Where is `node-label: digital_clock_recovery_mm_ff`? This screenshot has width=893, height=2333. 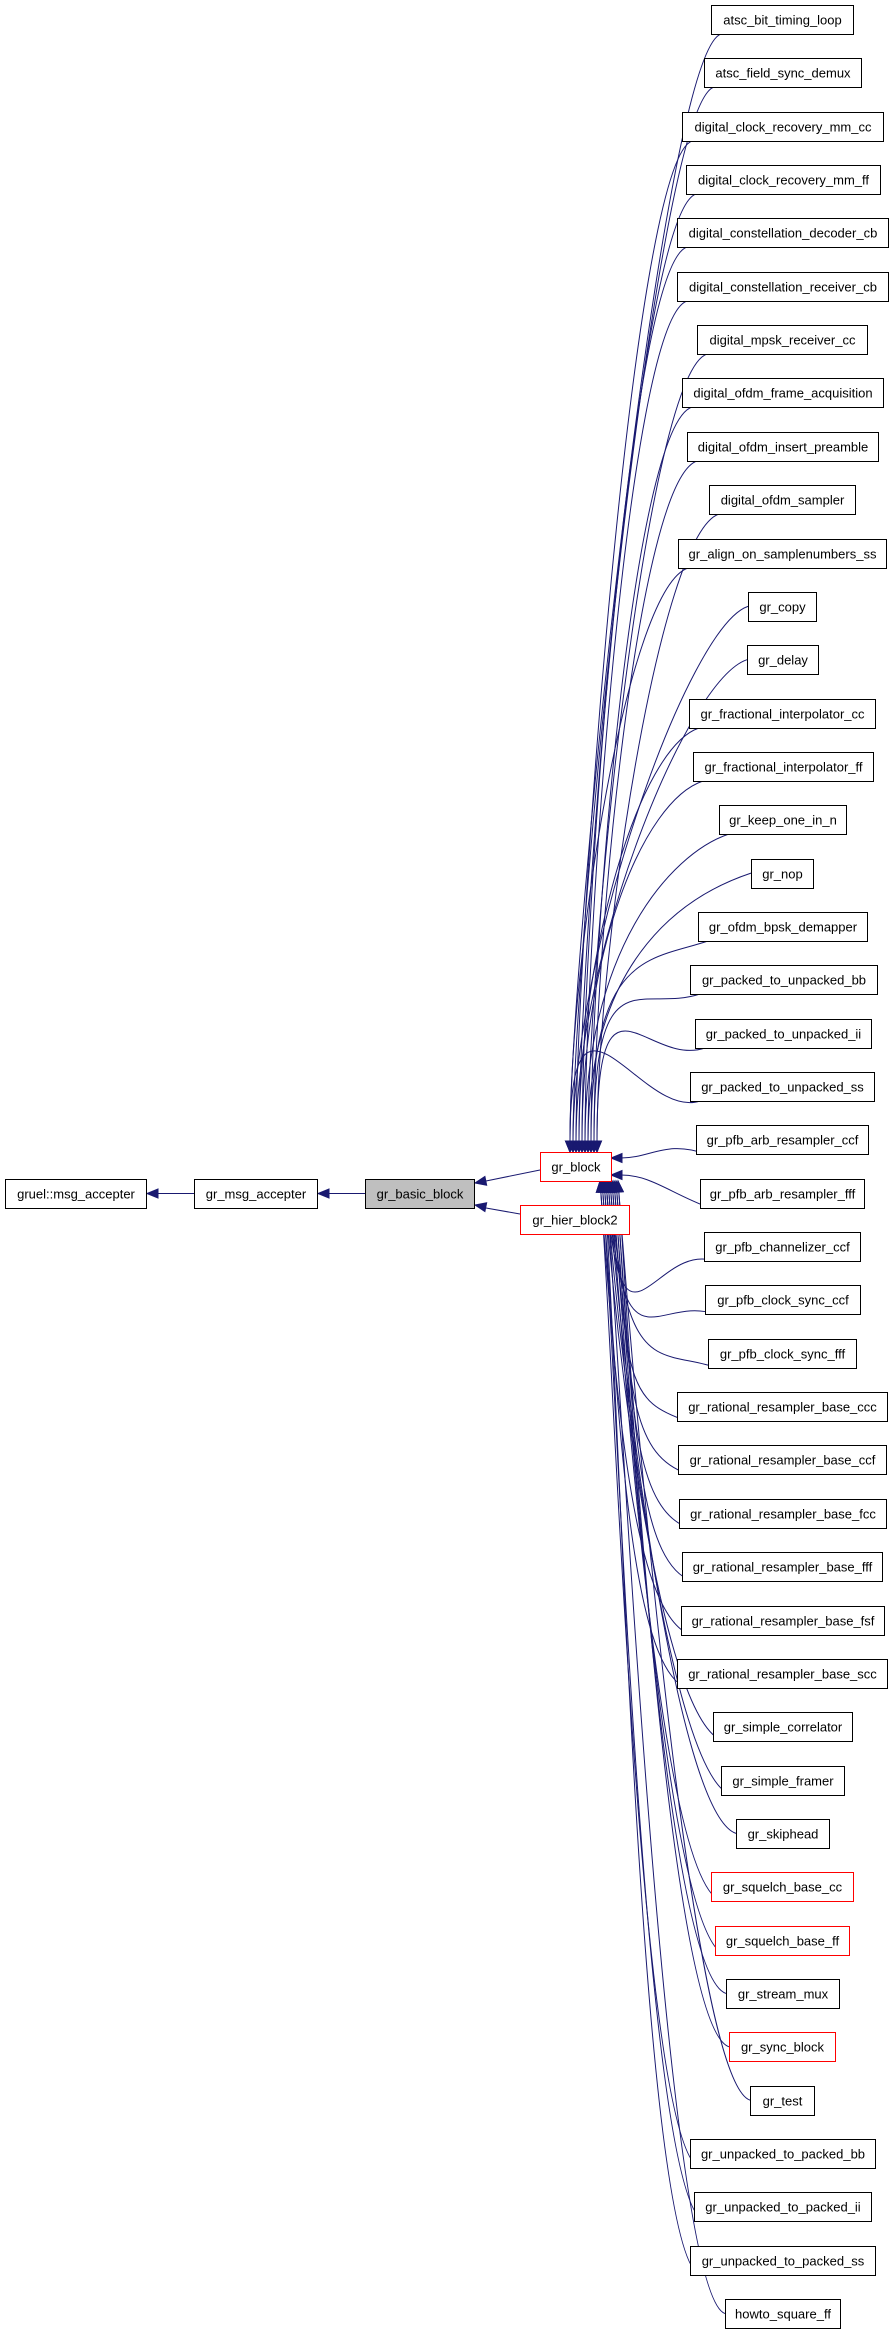
node-label: digital_clock_recovery_mm_ff is located at coordinates (783, 180).